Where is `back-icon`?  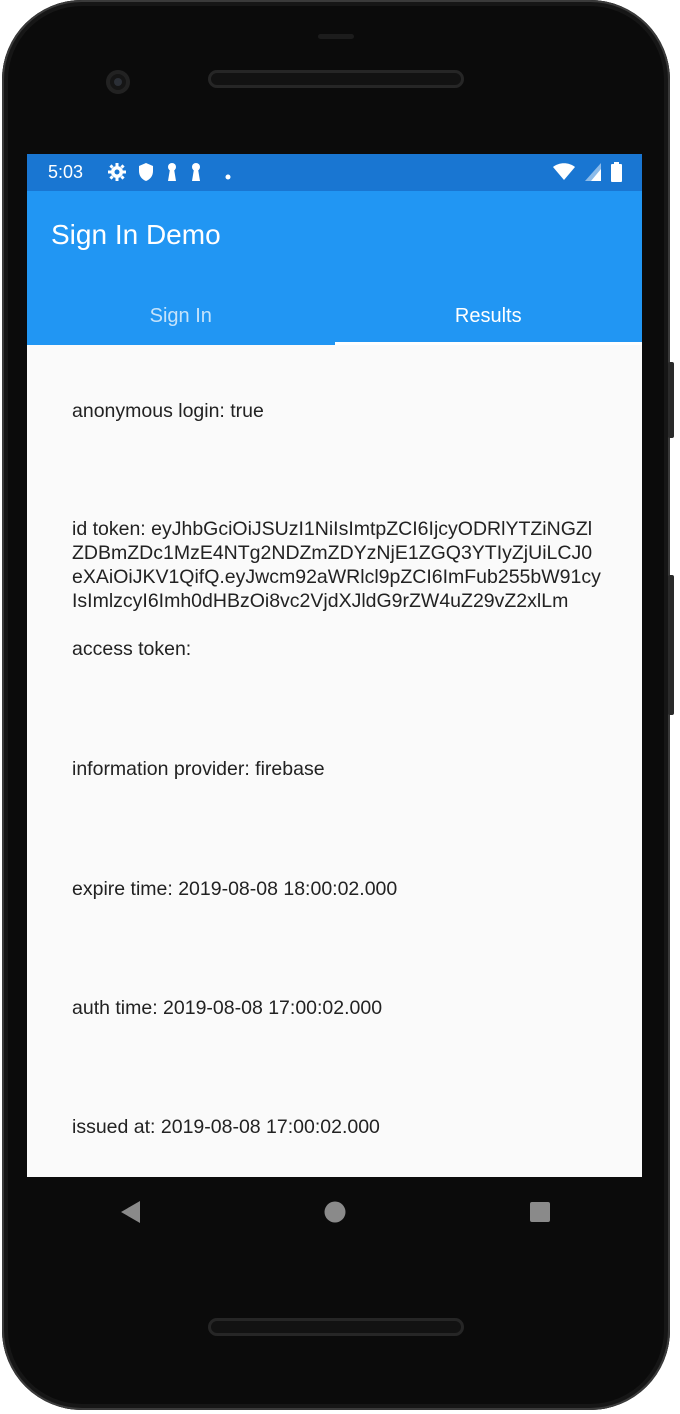
back-icon is located at coordinates (130, 1212).